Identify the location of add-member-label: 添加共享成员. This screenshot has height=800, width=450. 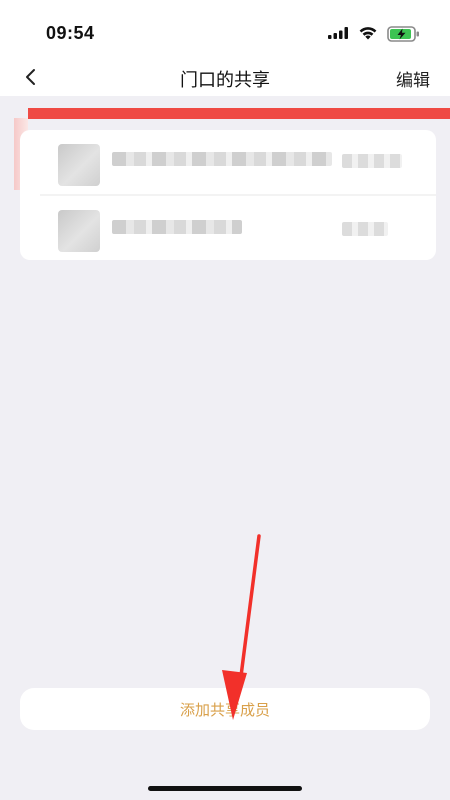
(224, 709).